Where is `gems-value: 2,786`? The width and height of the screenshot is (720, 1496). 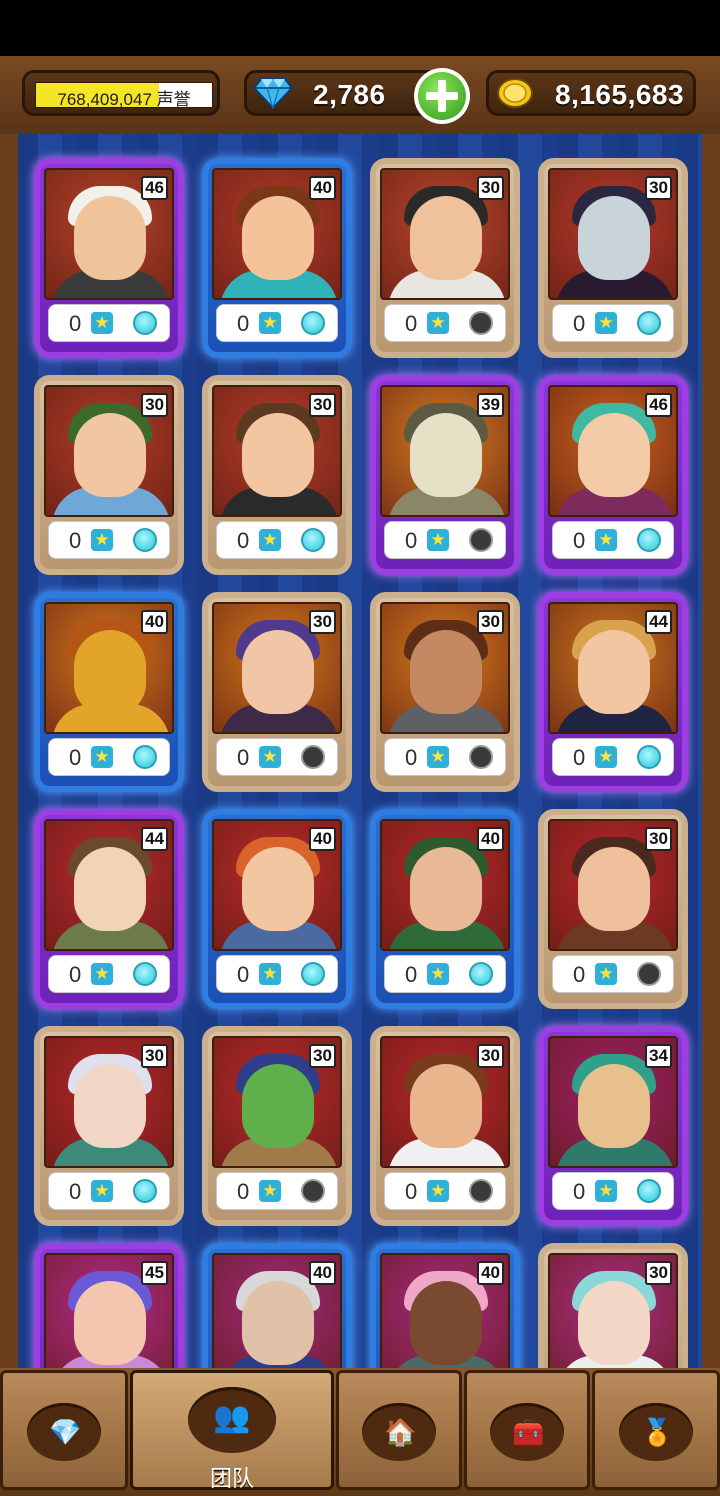
gems-value: 2,786 is located at coordinates (349, 94).